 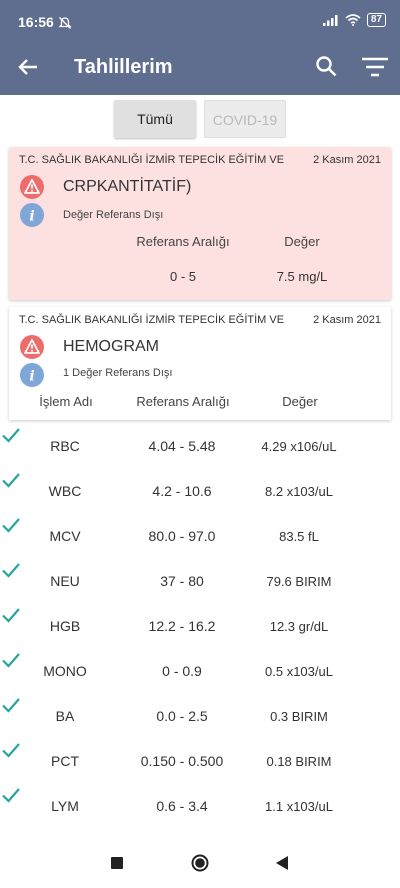 I want to click on test-value: 7.5 mg/L, so click(x=302, y=276).